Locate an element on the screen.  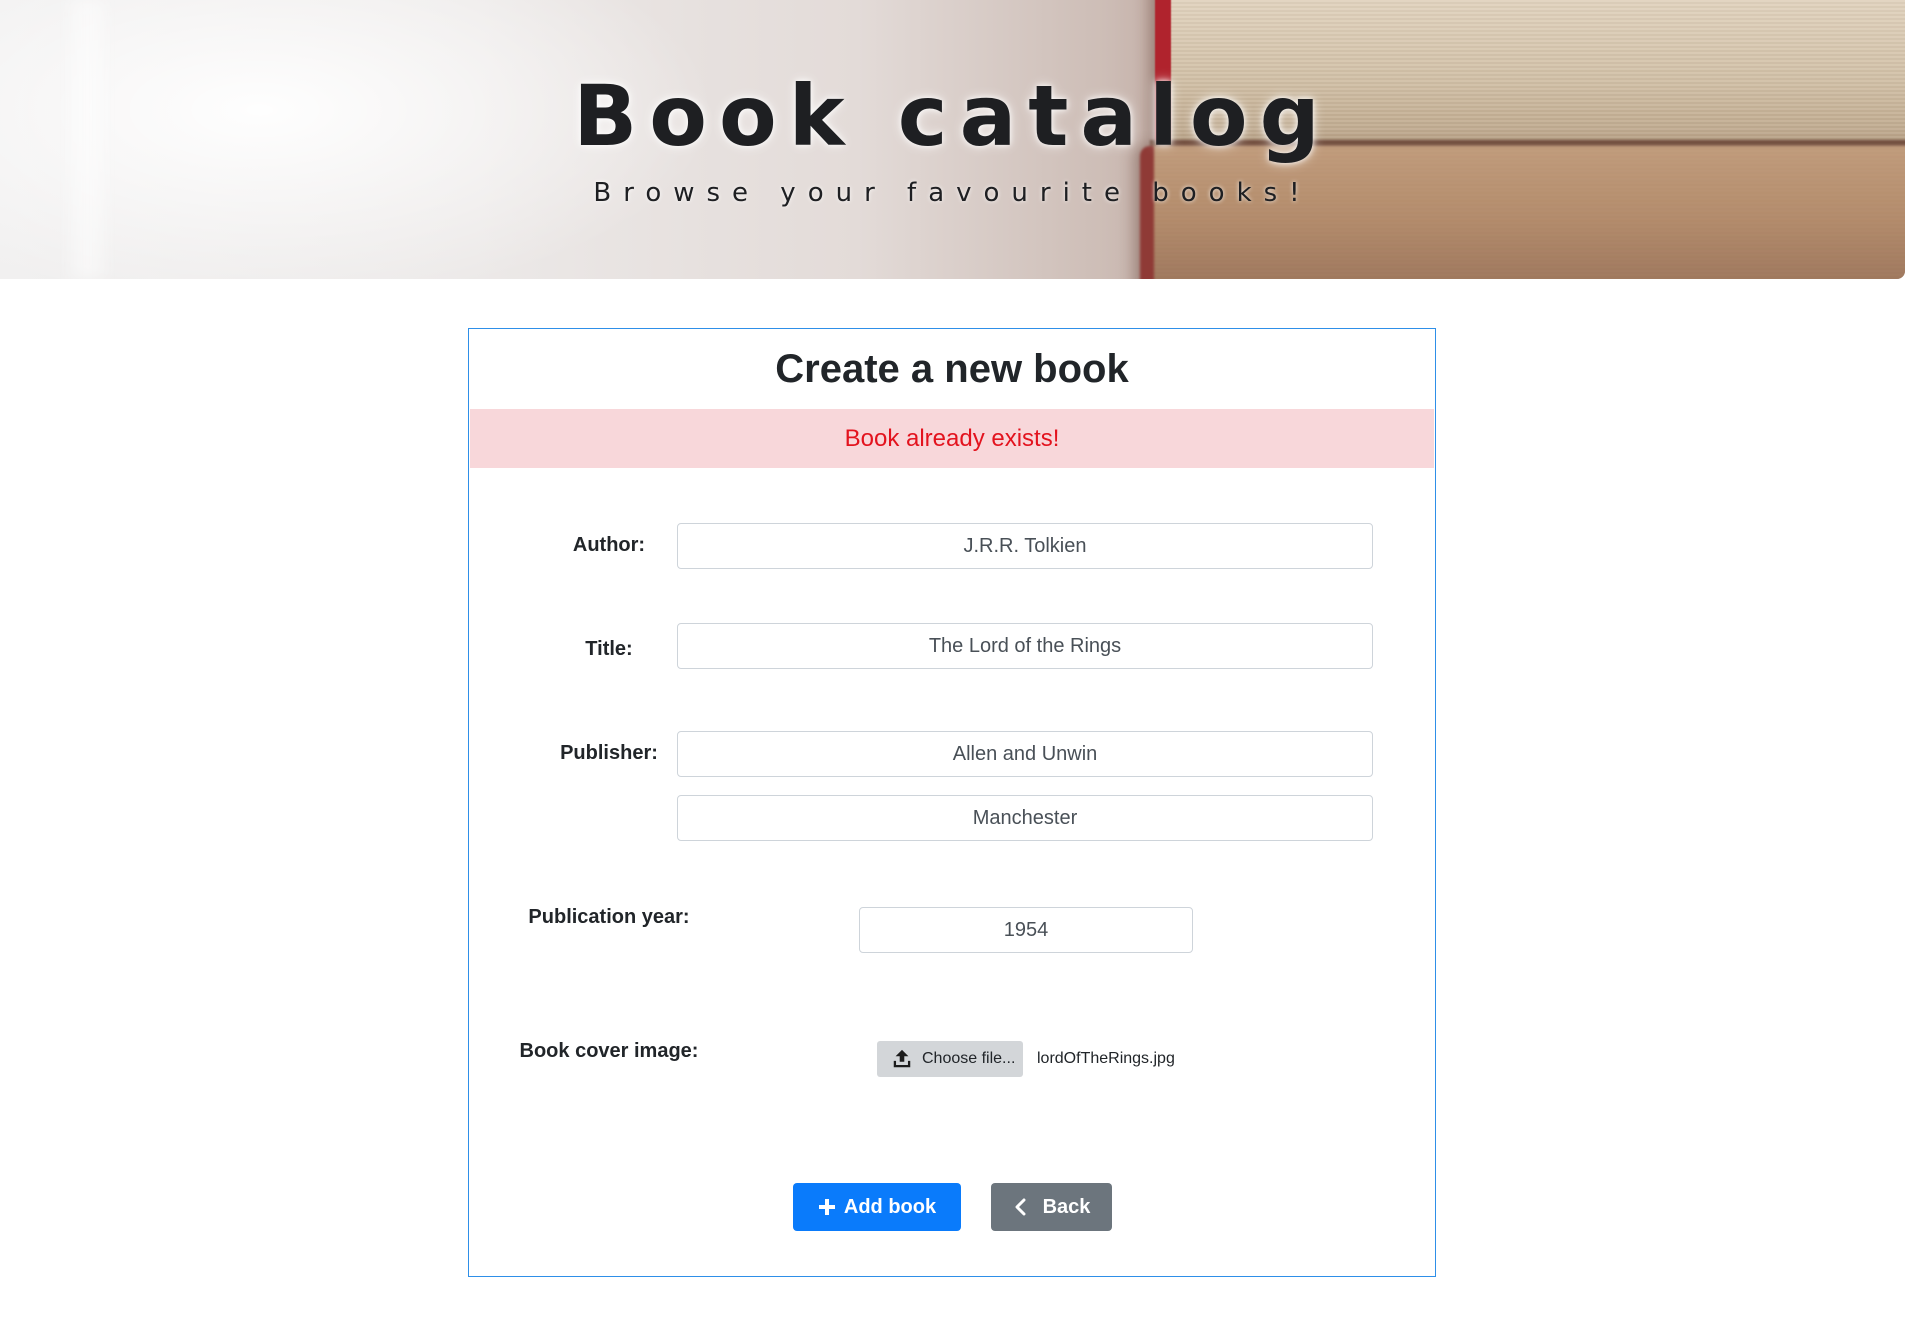
author-input is located at coordinates (1025, 546).